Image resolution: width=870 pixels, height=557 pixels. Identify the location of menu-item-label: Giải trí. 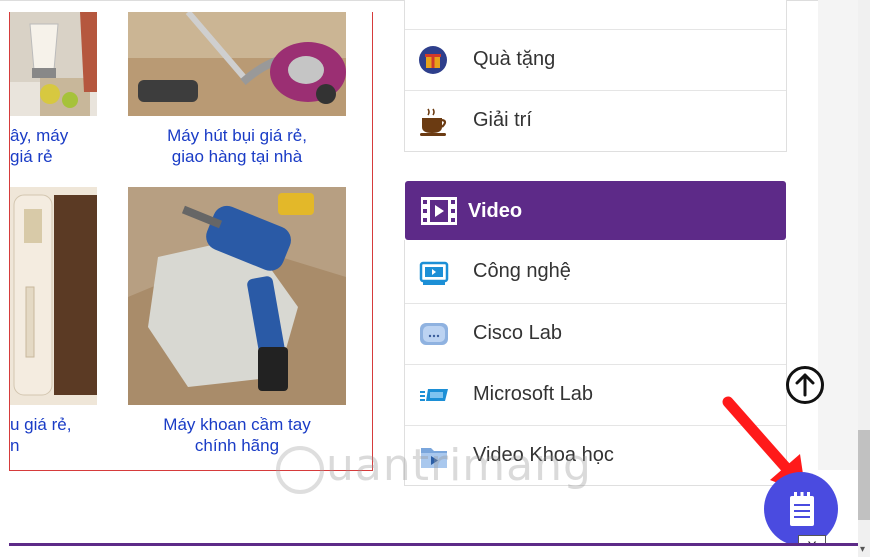
(502, 120).